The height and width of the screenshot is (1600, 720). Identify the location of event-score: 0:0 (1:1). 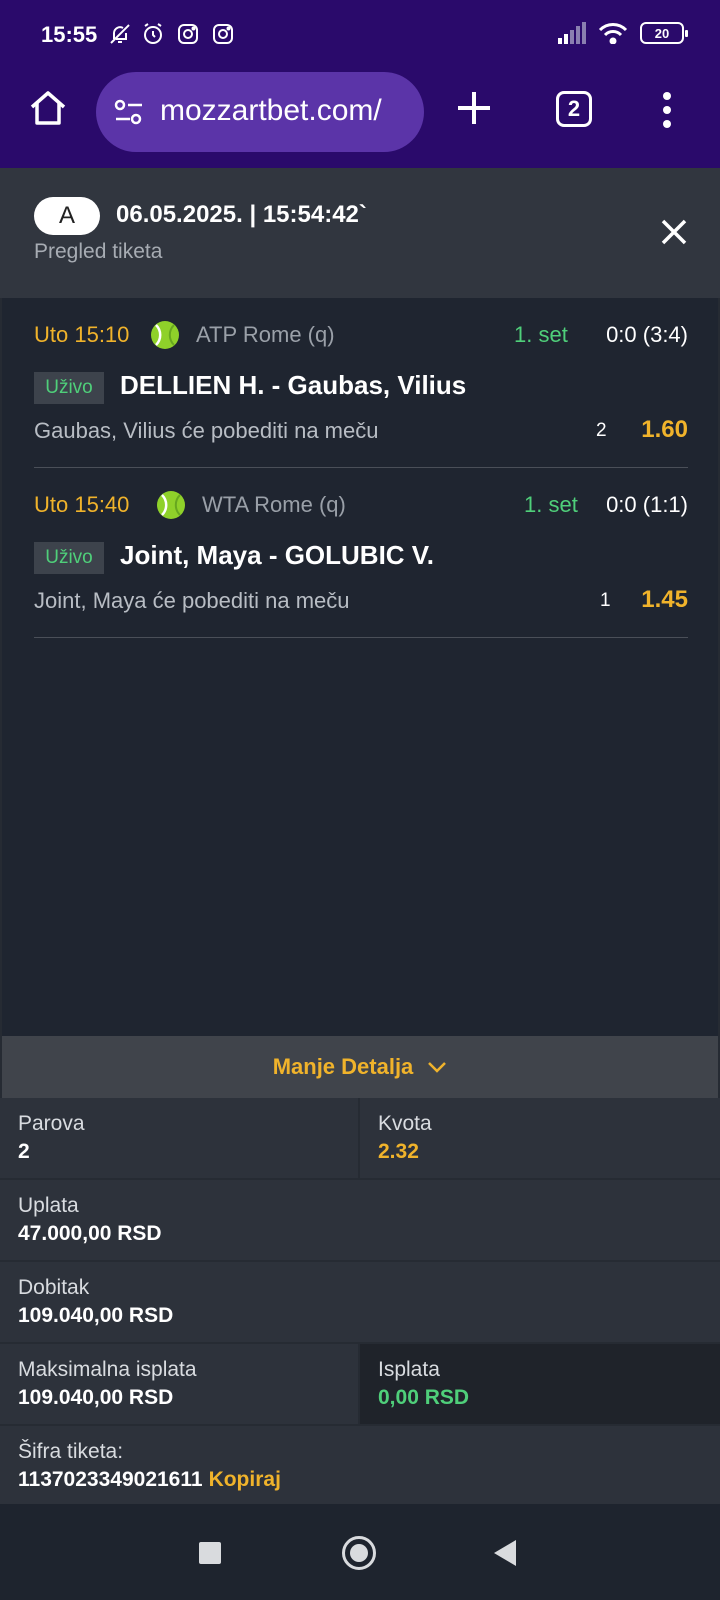
(647, 504).